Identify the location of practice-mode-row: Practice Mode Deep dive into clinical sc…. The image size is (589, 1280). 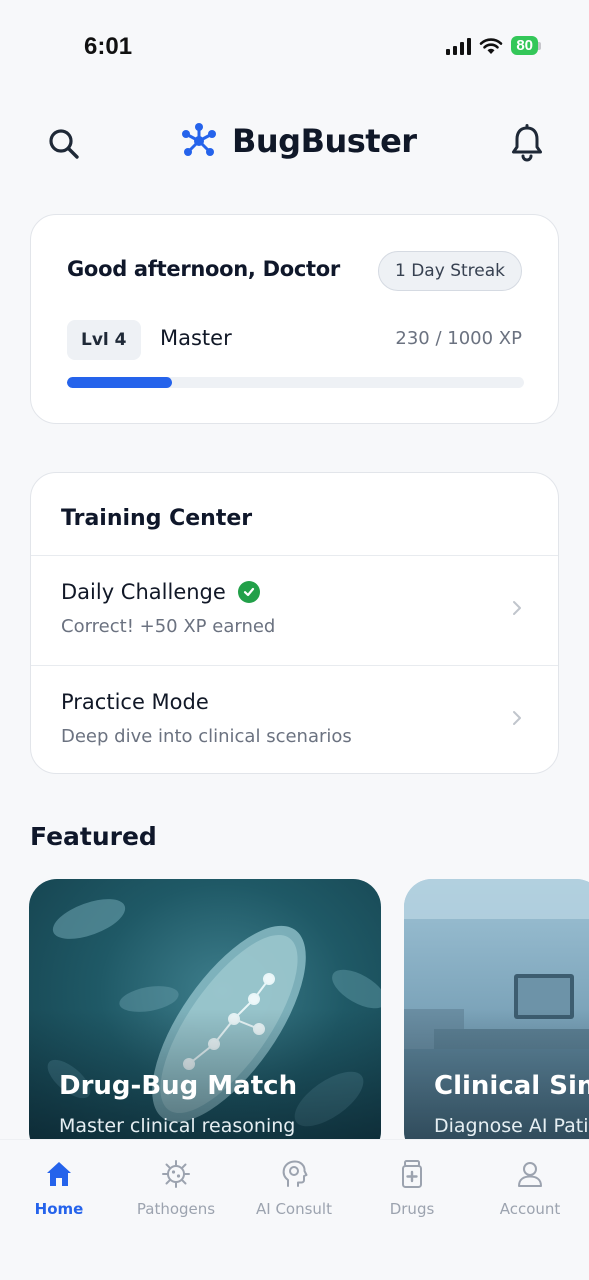
(294, 720).